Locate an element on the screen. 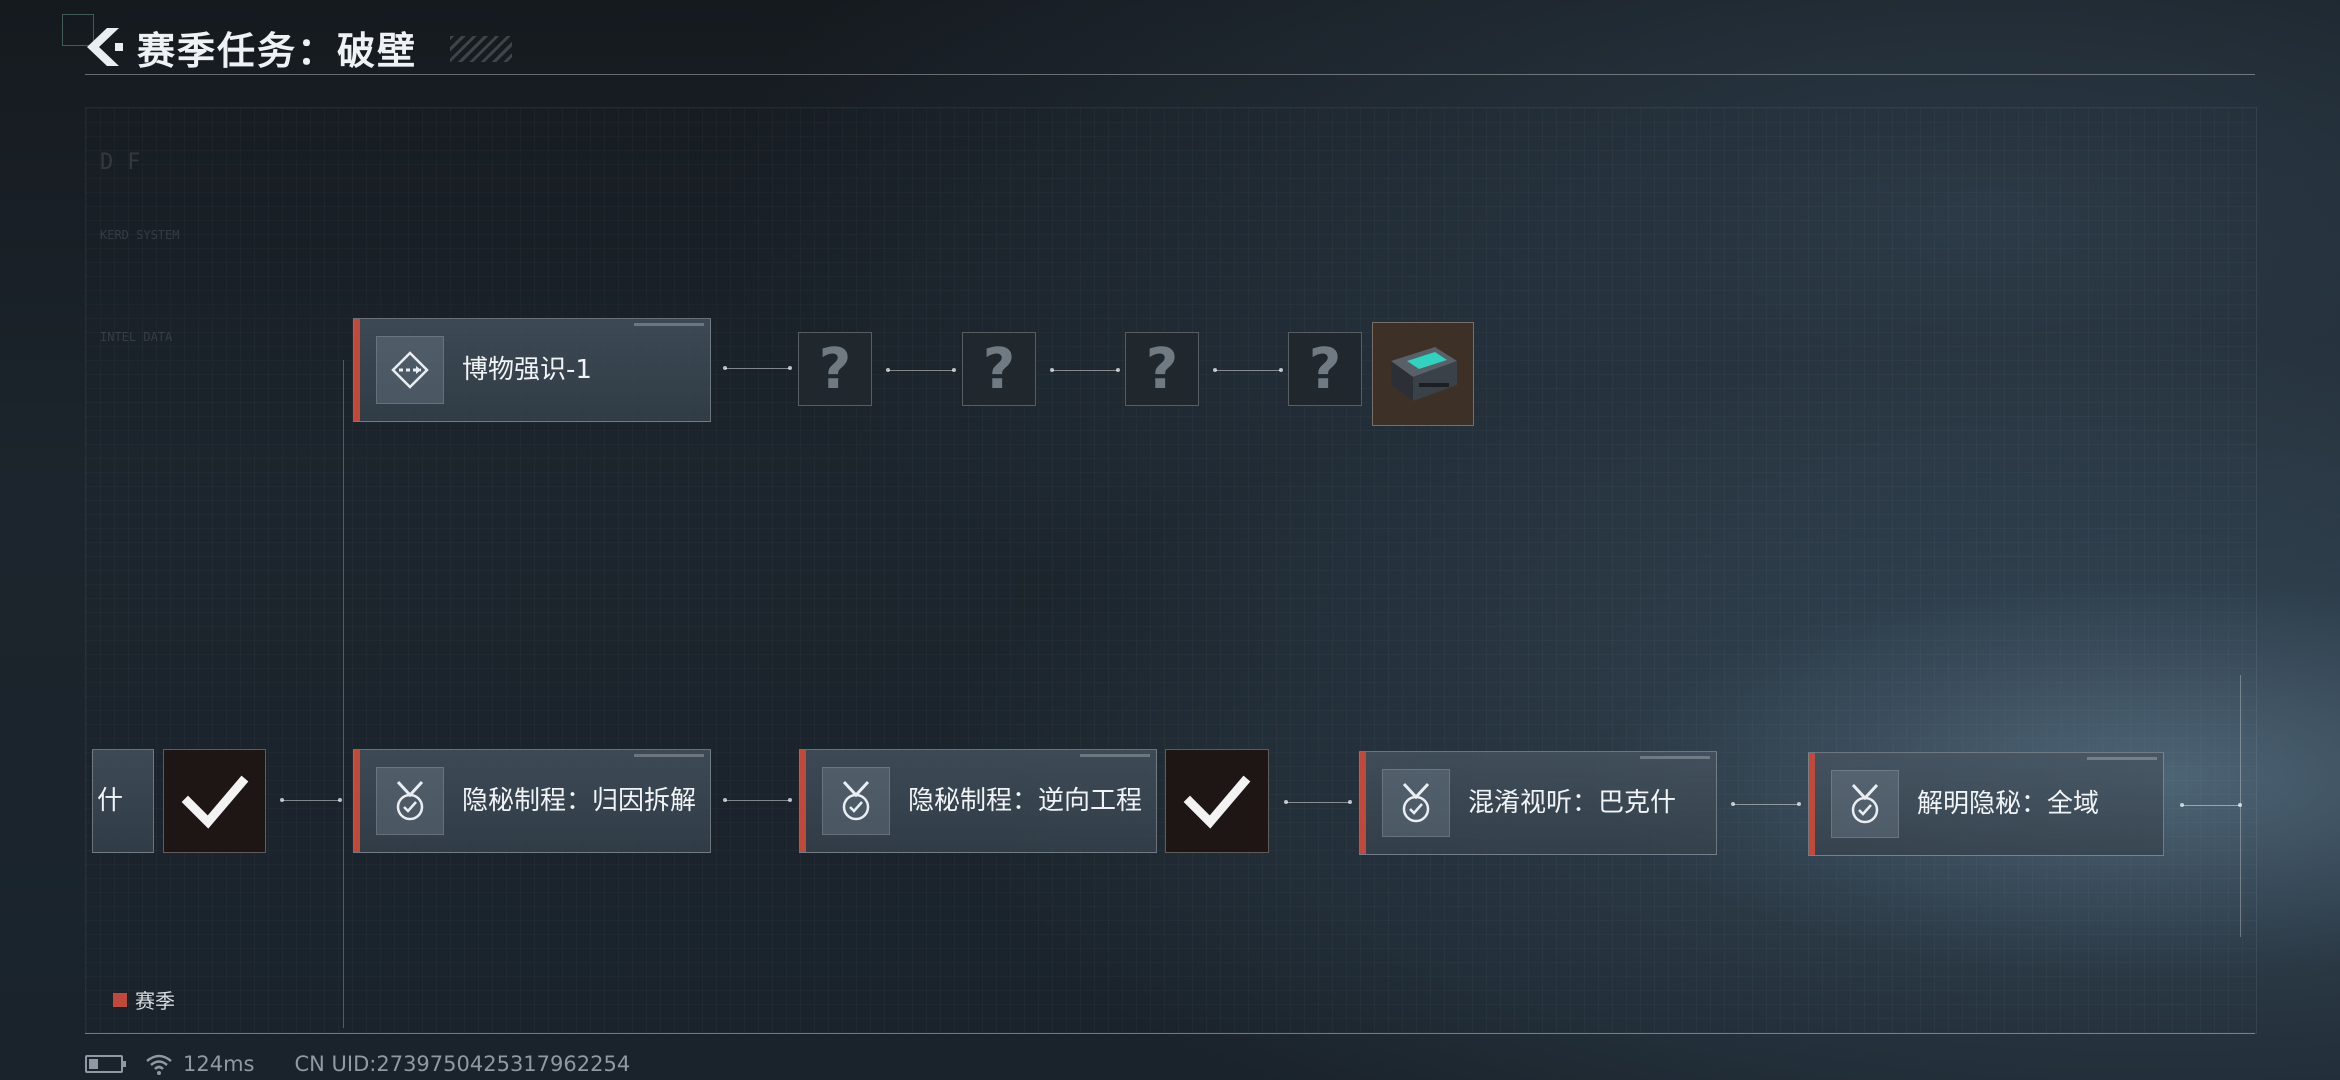  status-bar: 124ms CN UID:2739750425317962254 is located at coordinates (357, 1064).